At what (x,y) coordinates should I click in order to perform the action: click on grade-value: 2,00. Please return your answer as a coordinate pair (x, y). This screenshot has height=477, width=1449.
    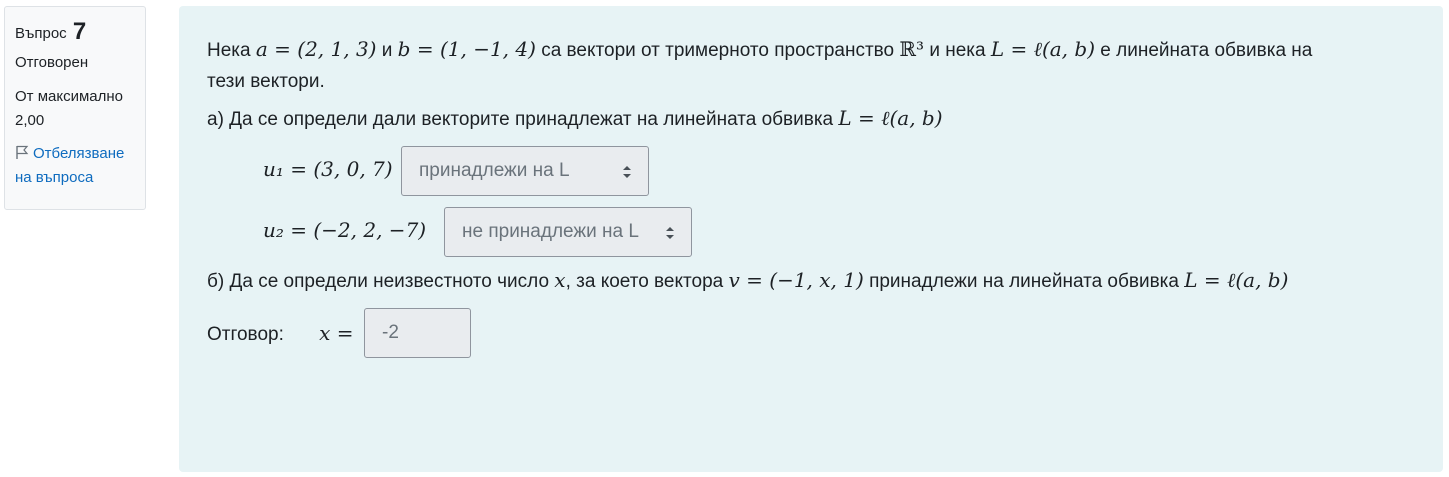
    Looking at the image, I should click on (30, 120).